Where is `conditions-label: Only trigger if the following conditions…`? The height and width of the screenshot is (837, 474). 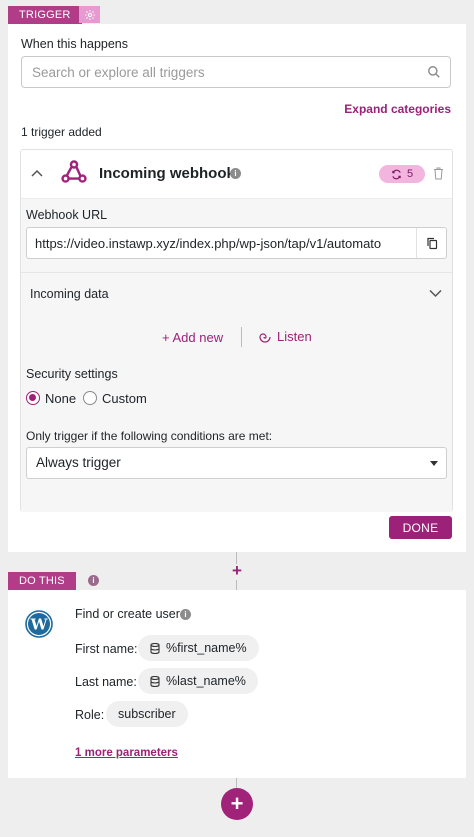
conditions-label: Only trigger if the following conditions… is located at coordinates (149, 436).